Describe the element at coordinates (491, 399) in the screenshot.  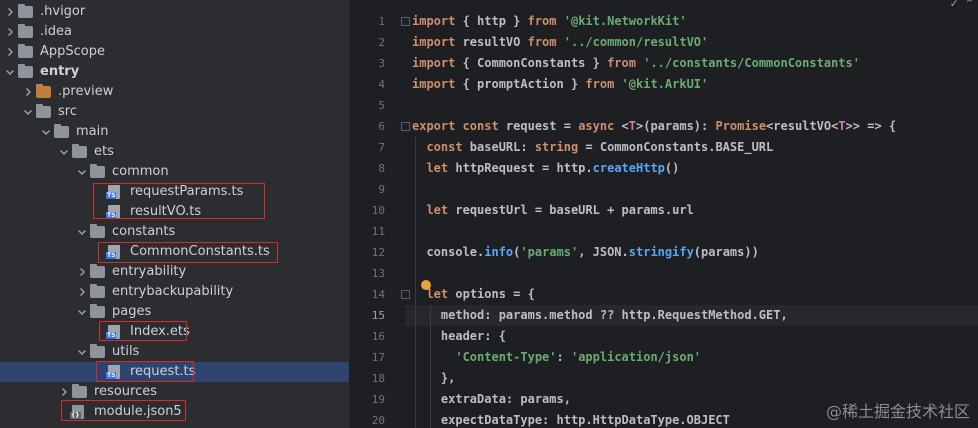
I see `code-line: extraData: params,` at that location.